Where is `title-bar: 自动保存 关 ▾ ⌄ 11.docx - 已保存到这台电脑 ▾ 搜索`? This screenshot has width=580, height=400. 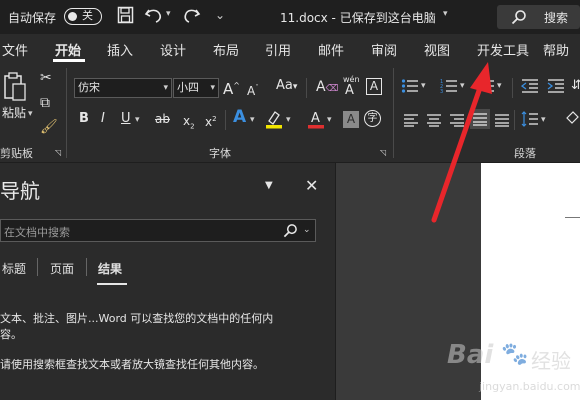 title-bar: 自动保存 关 ▾ ⌄ 11.docx - 已保存到这台电脑 ▾ 搜索 is located at coordinates (290, 17).